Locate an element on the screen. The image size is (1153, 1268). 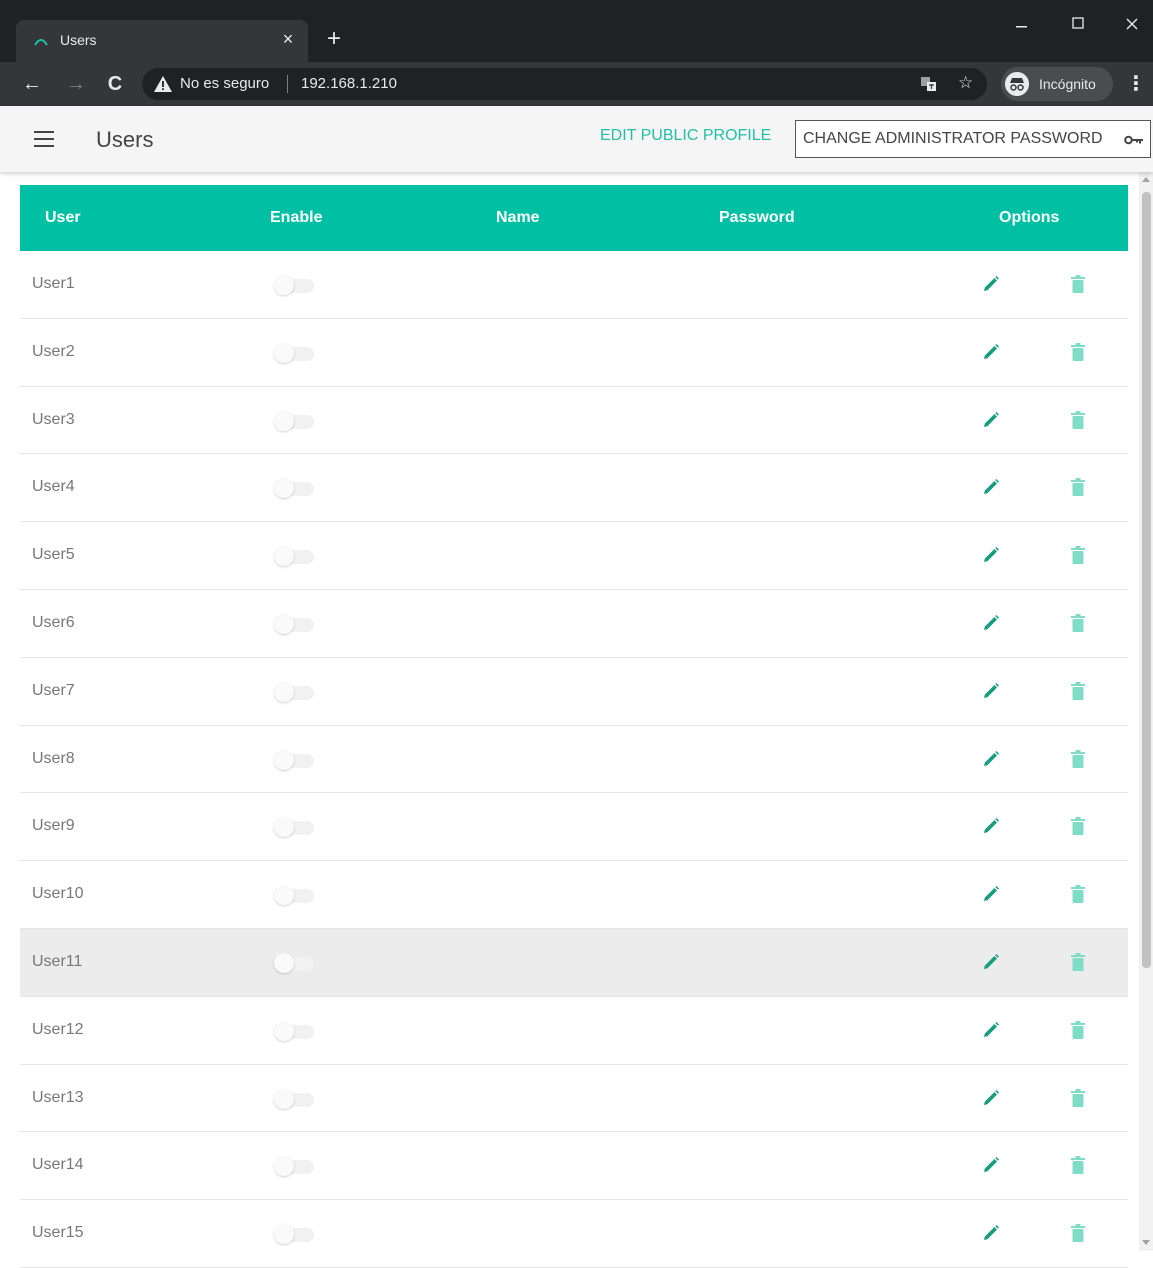
url-text: 192.168.1.210 is located at coordinates (349, 83).